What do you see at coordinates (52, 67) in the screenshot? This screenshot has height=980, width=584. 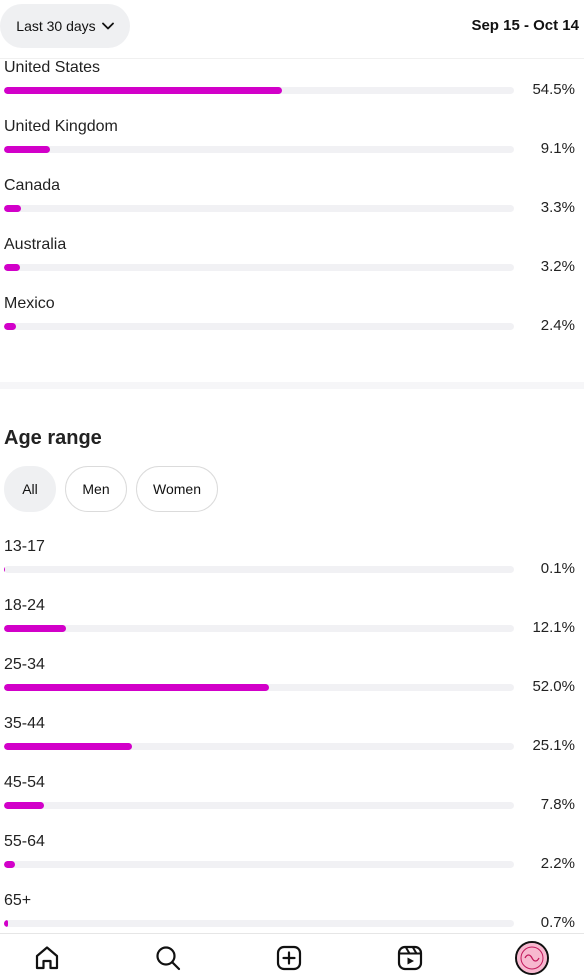 I see `country-label: United States` at bounding box center [52, 67].